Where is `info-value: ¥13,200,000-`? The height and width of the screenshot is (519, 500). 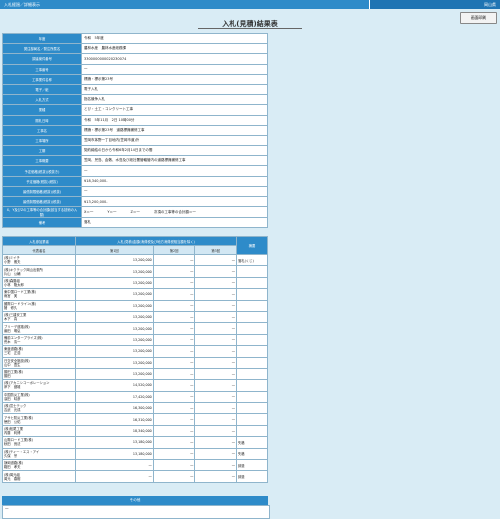
info-value: ¥13,200,000- is located at coordinates (174, 201).